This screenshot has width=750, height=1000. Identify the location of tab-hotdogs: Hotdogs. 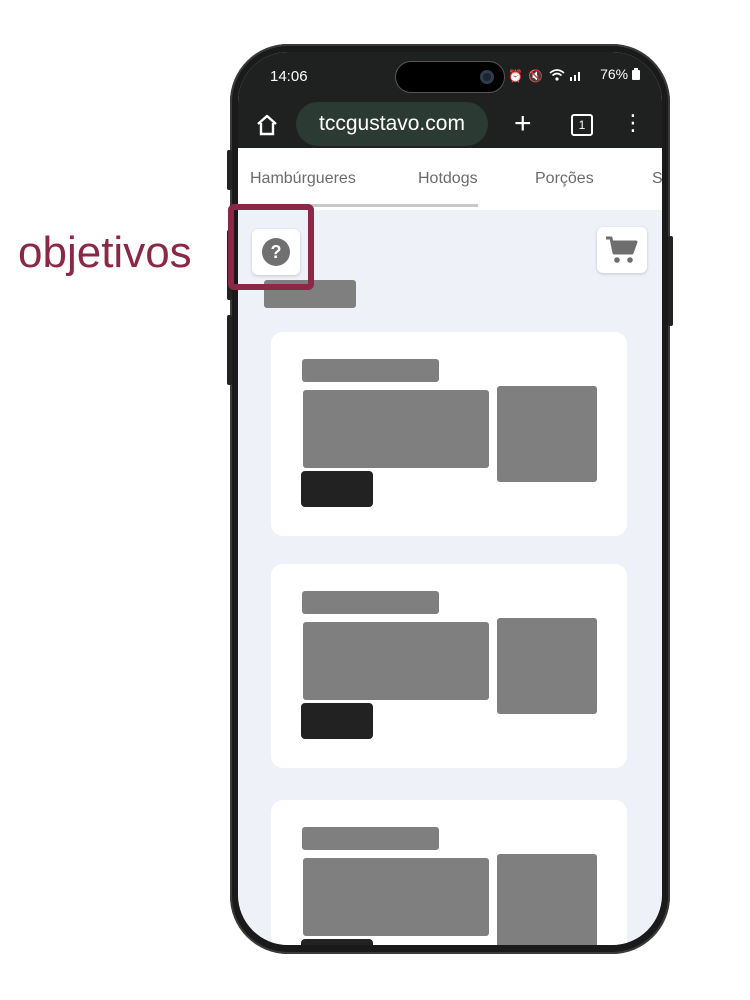
(448, 179).